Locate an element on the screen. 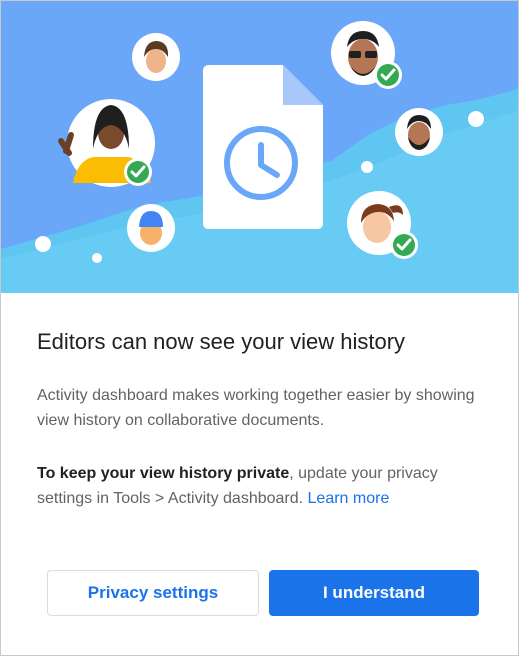 Image resolution: width=519 pixels, height=656 pixels. dialog-title: Editors can now see your view history is located at coordinates (221, 341).